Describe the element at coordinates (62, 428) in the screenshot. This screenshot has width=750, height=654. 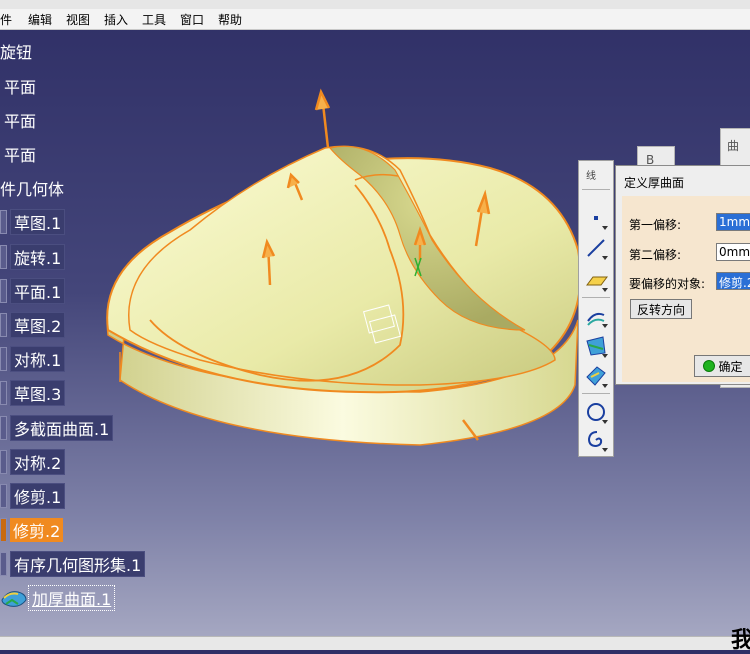
I see `tree-item-label: 多截面曲面.1` at that location.